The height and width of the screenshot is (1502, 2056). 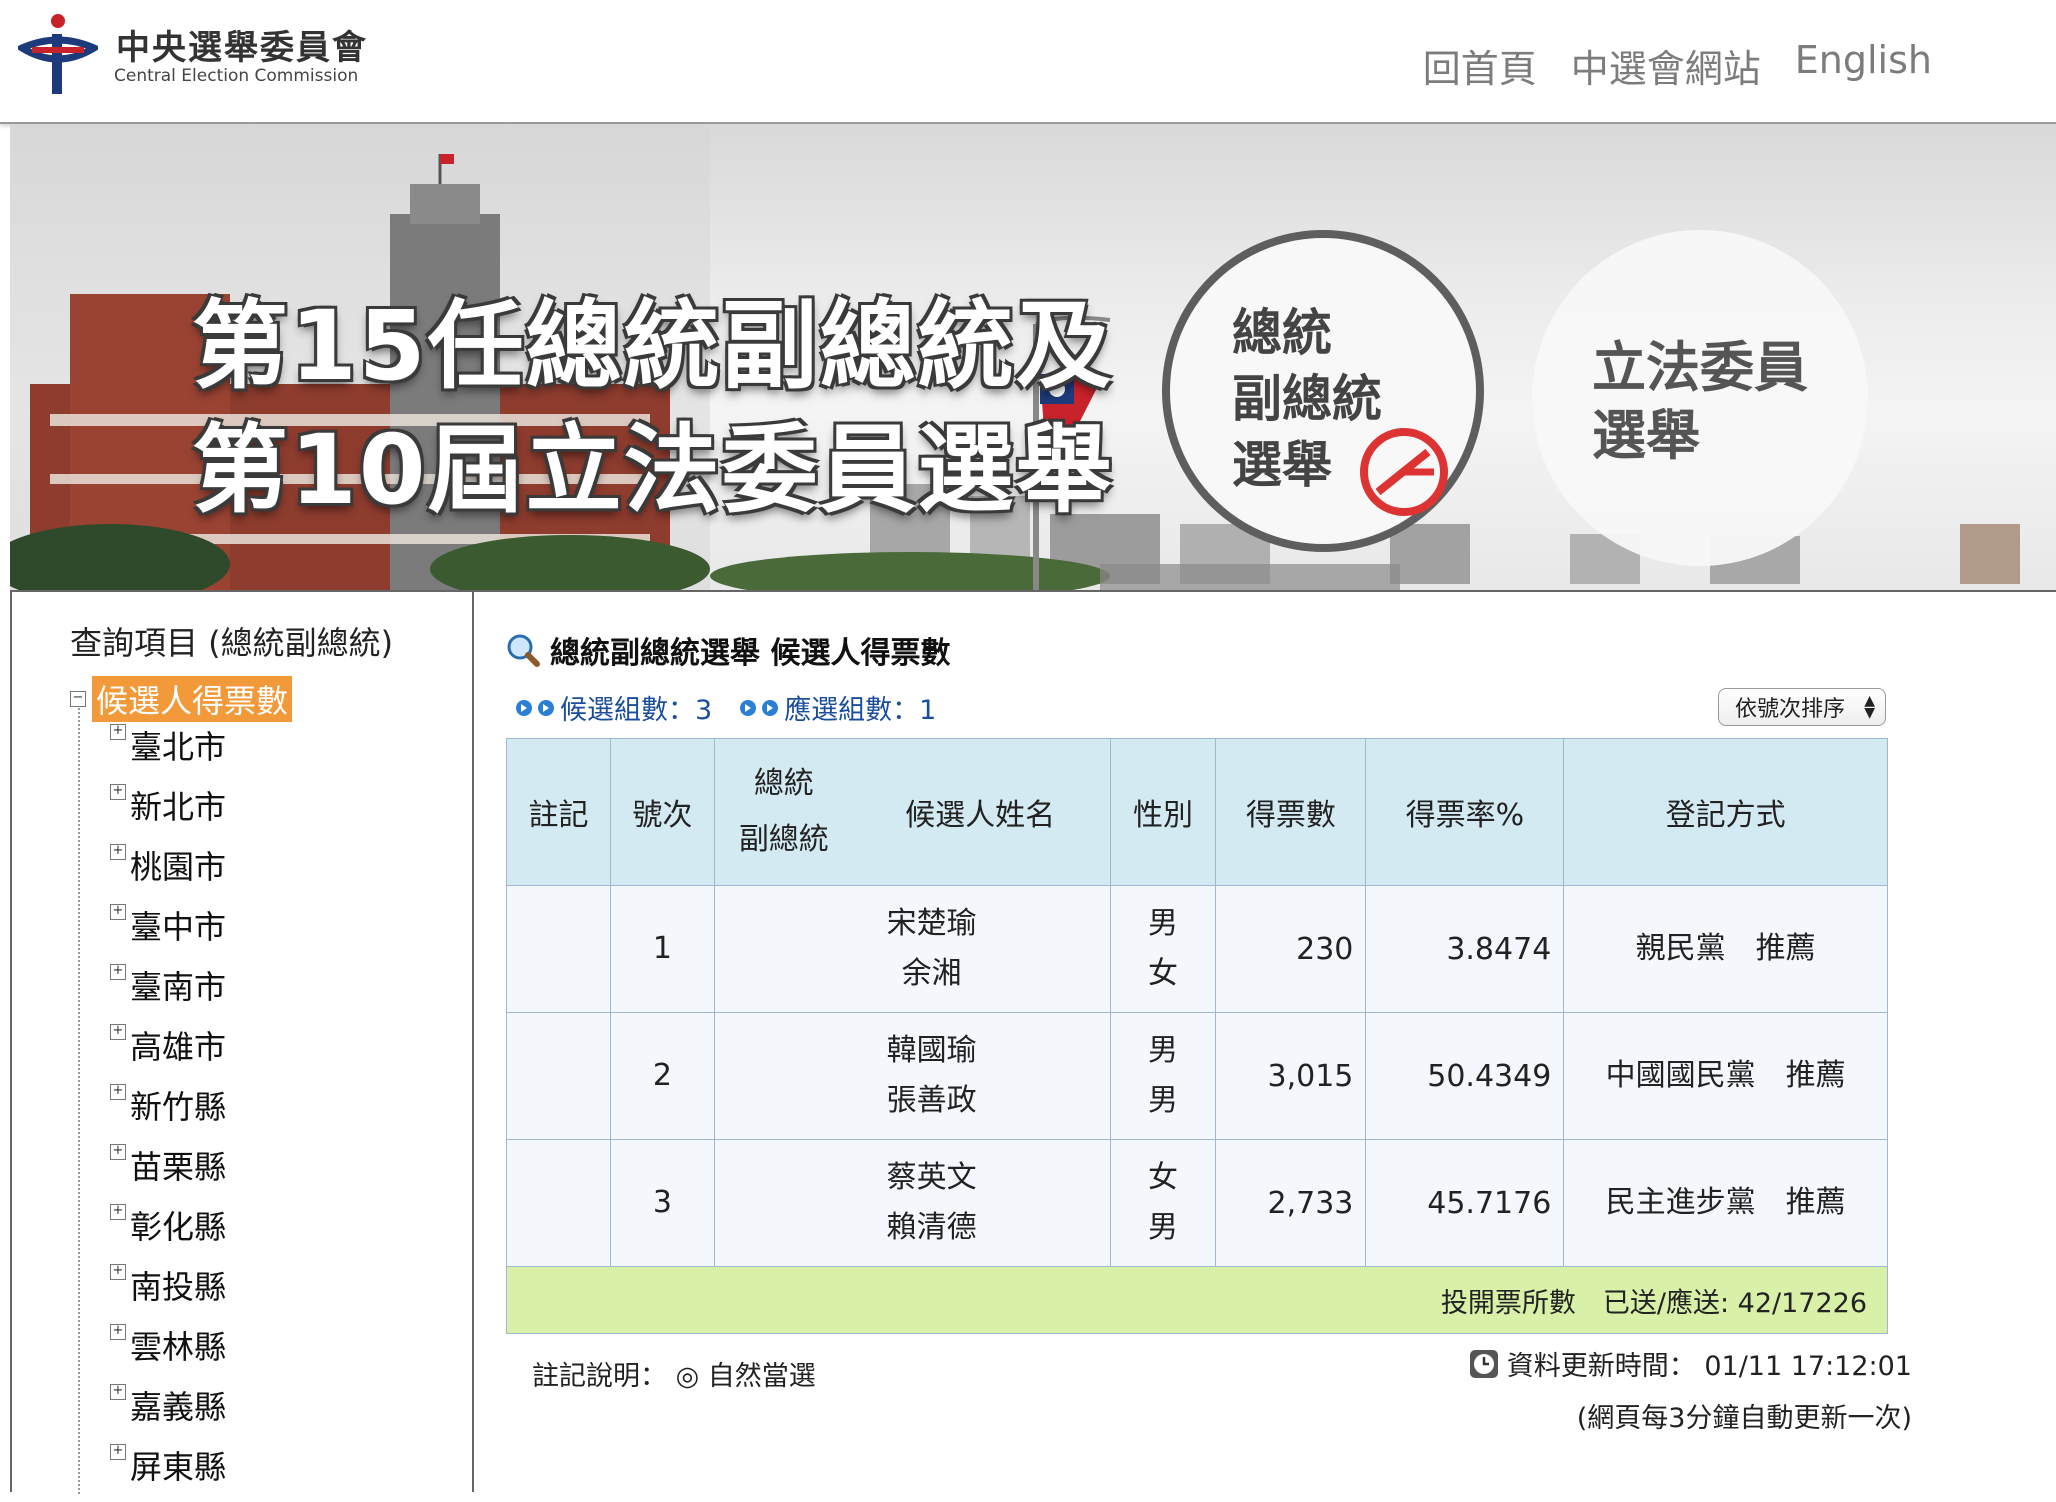 I want to click on sort-select: 依號次排序 ▲ ▼, so click(x=1802, y=707).